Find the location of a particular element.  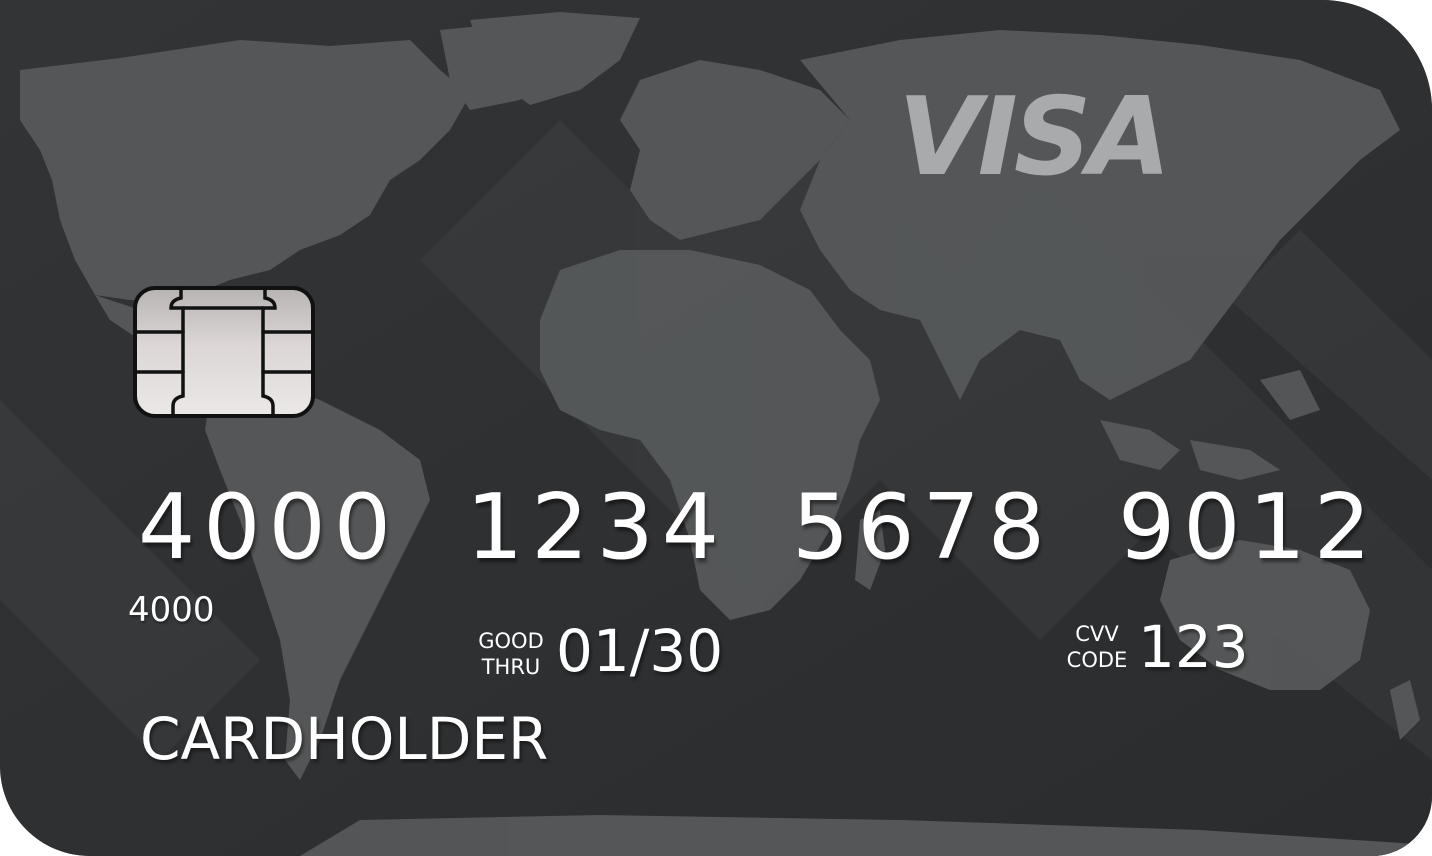

expiry-label: GOOD THRU is located at coordinates (511, 654).